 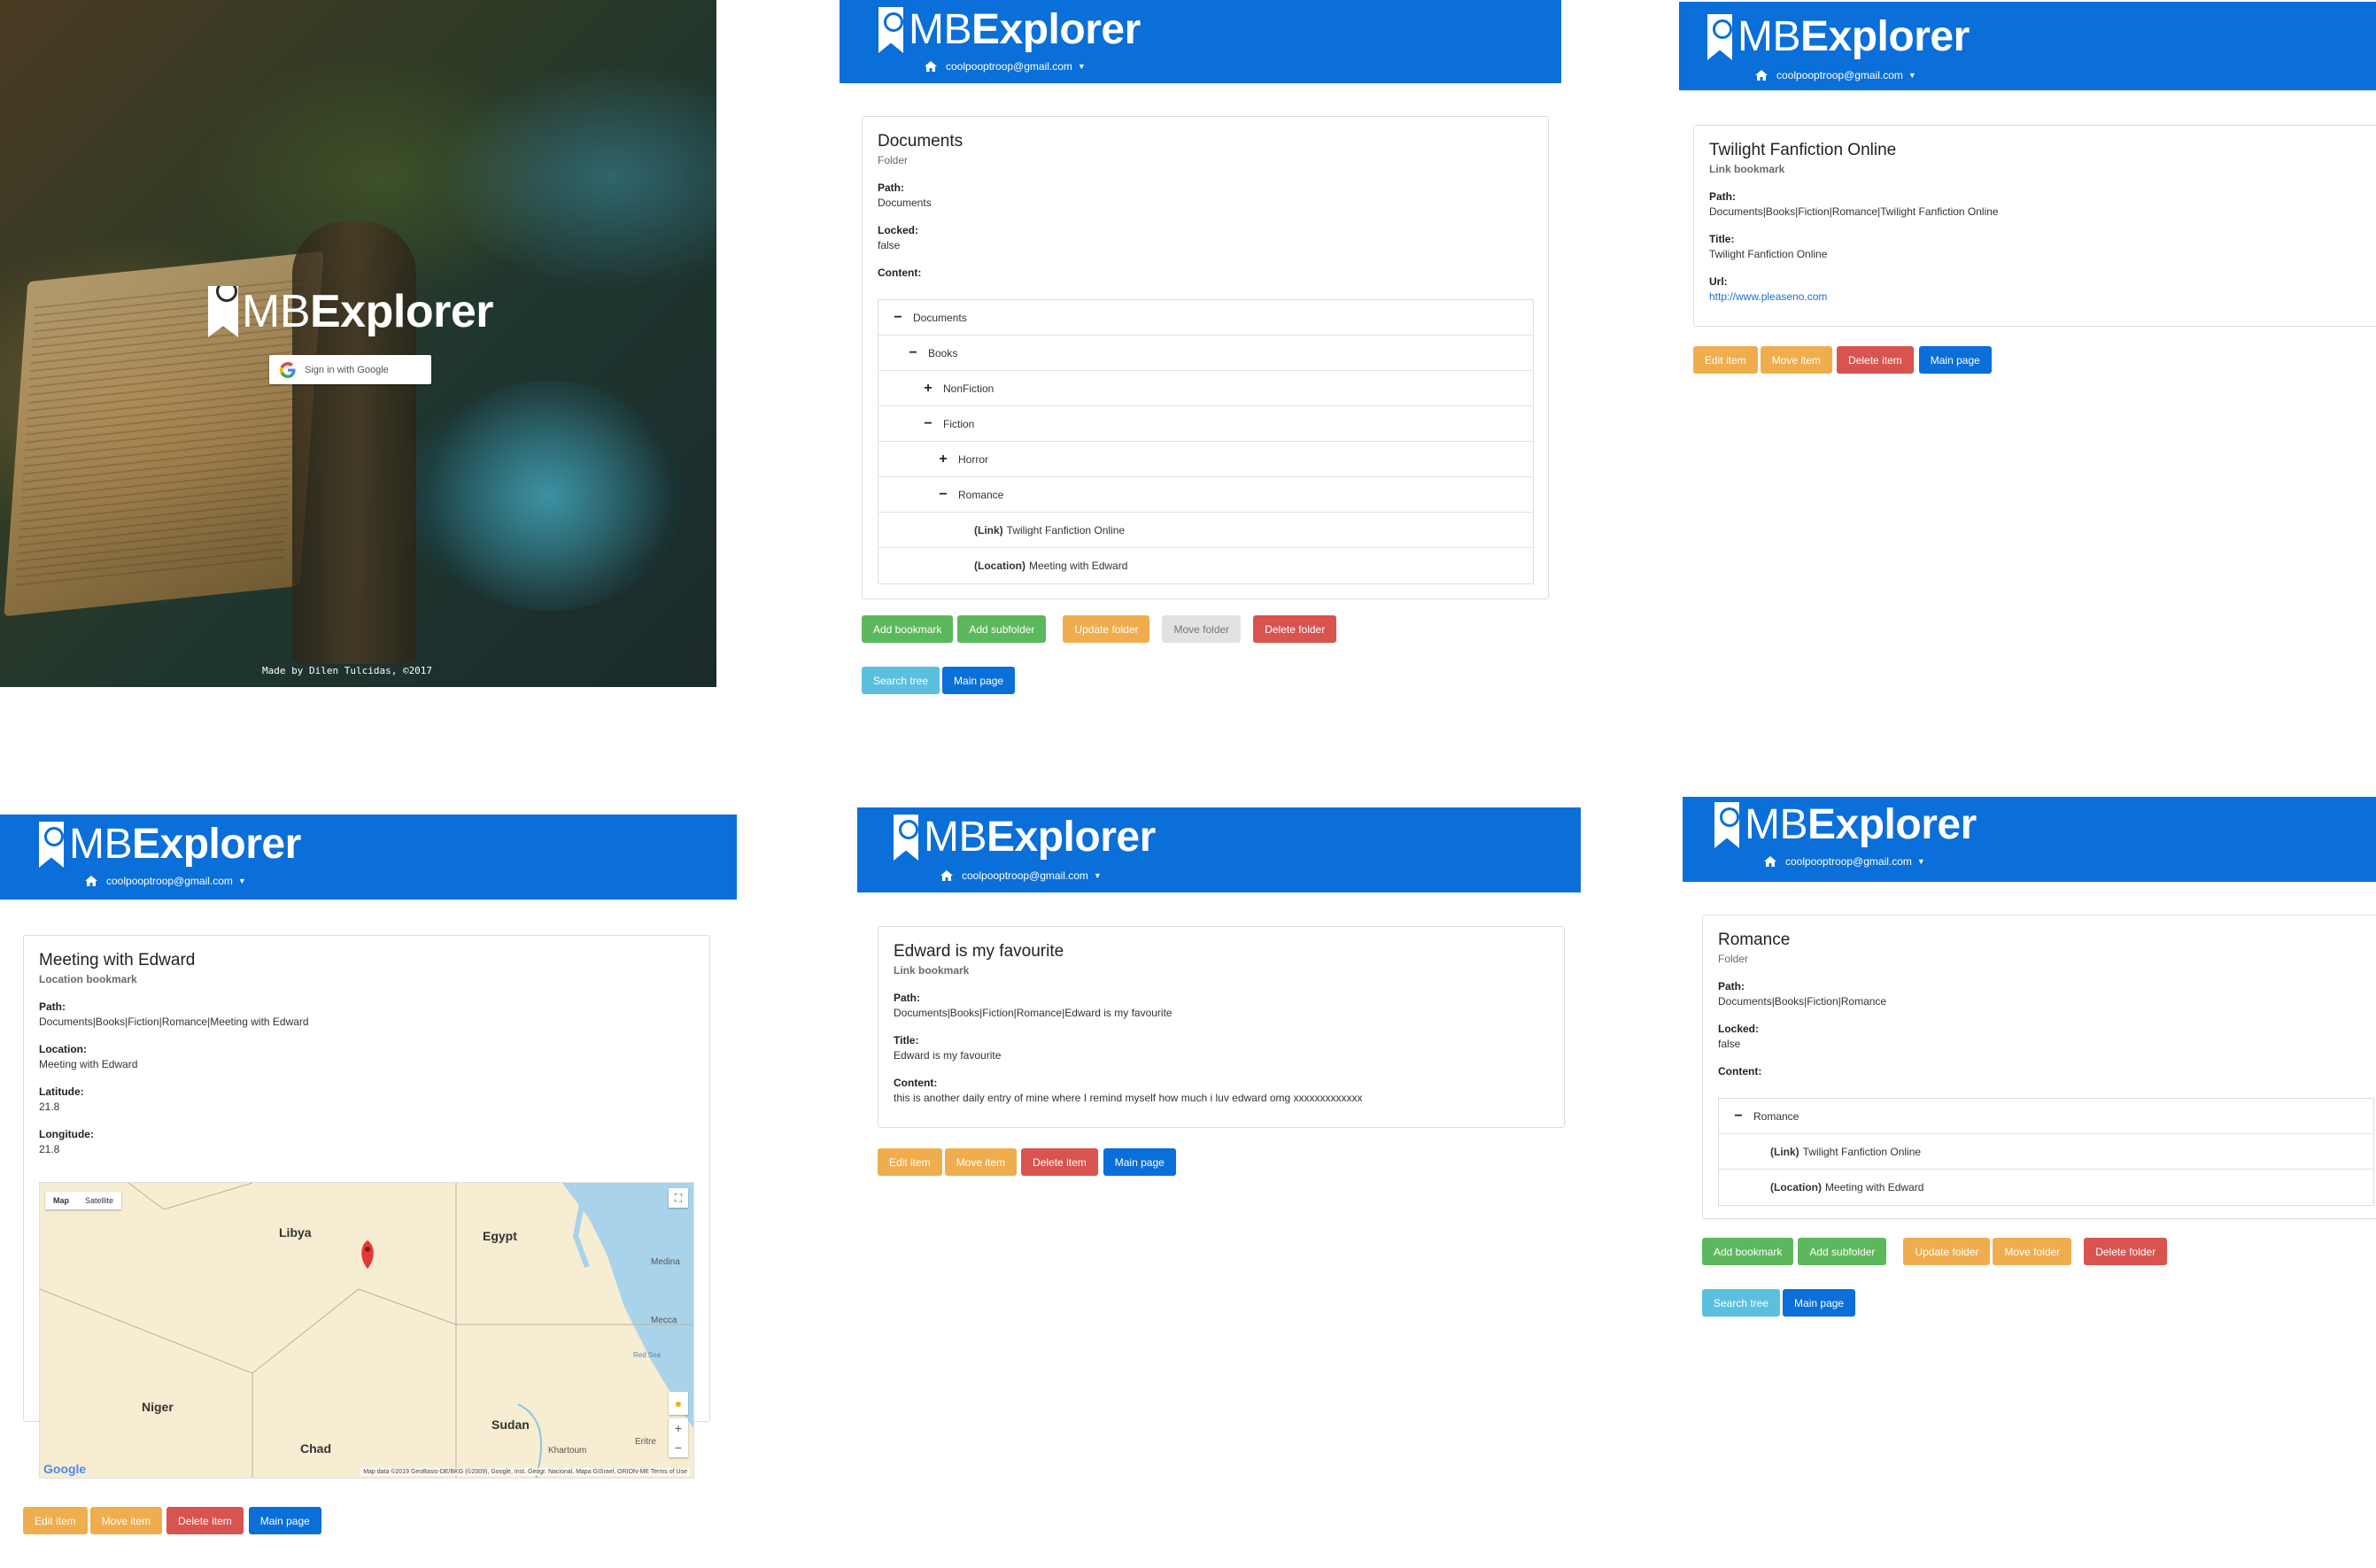 I want to click on tree-row-label: Fiction, so click(x=959, y=424).